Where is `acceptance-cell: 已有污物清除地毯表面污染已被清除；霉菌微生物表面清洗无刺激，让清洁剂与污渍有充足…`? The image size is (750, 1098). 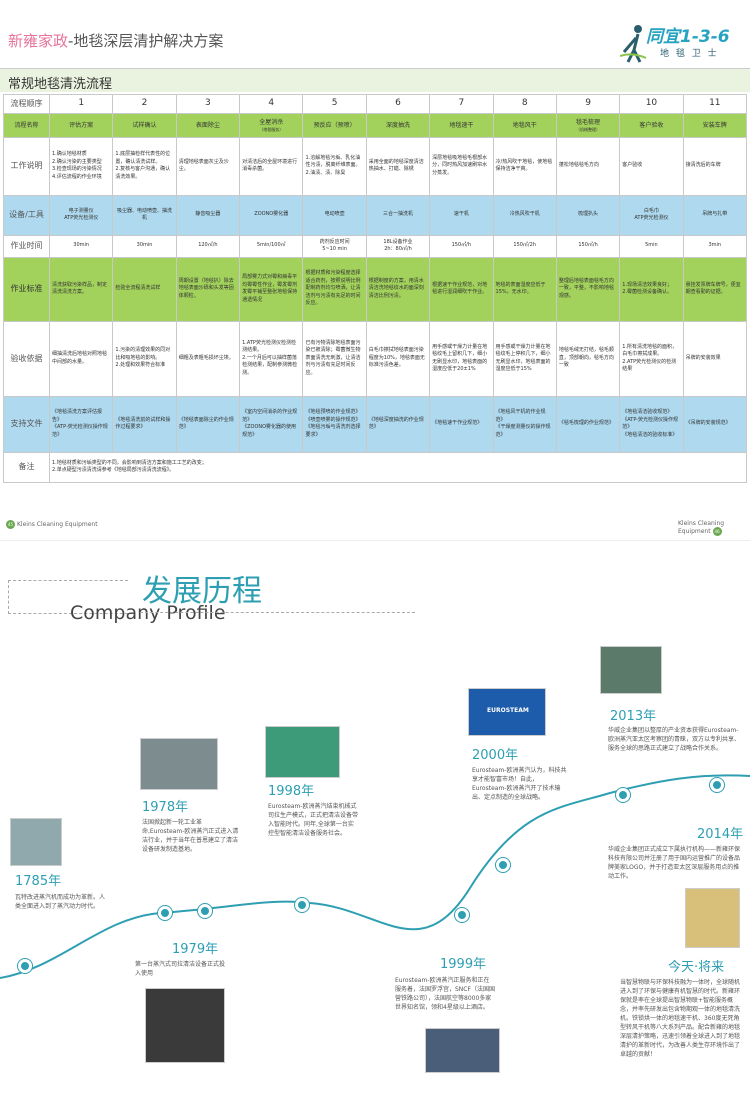
acceptance-cell: 已有污物清除地毯表面污染已被清除；霉菌微生物表面清洗无刺激，让清洁剂与污渍有充足… is located at coordinates (334, 358).